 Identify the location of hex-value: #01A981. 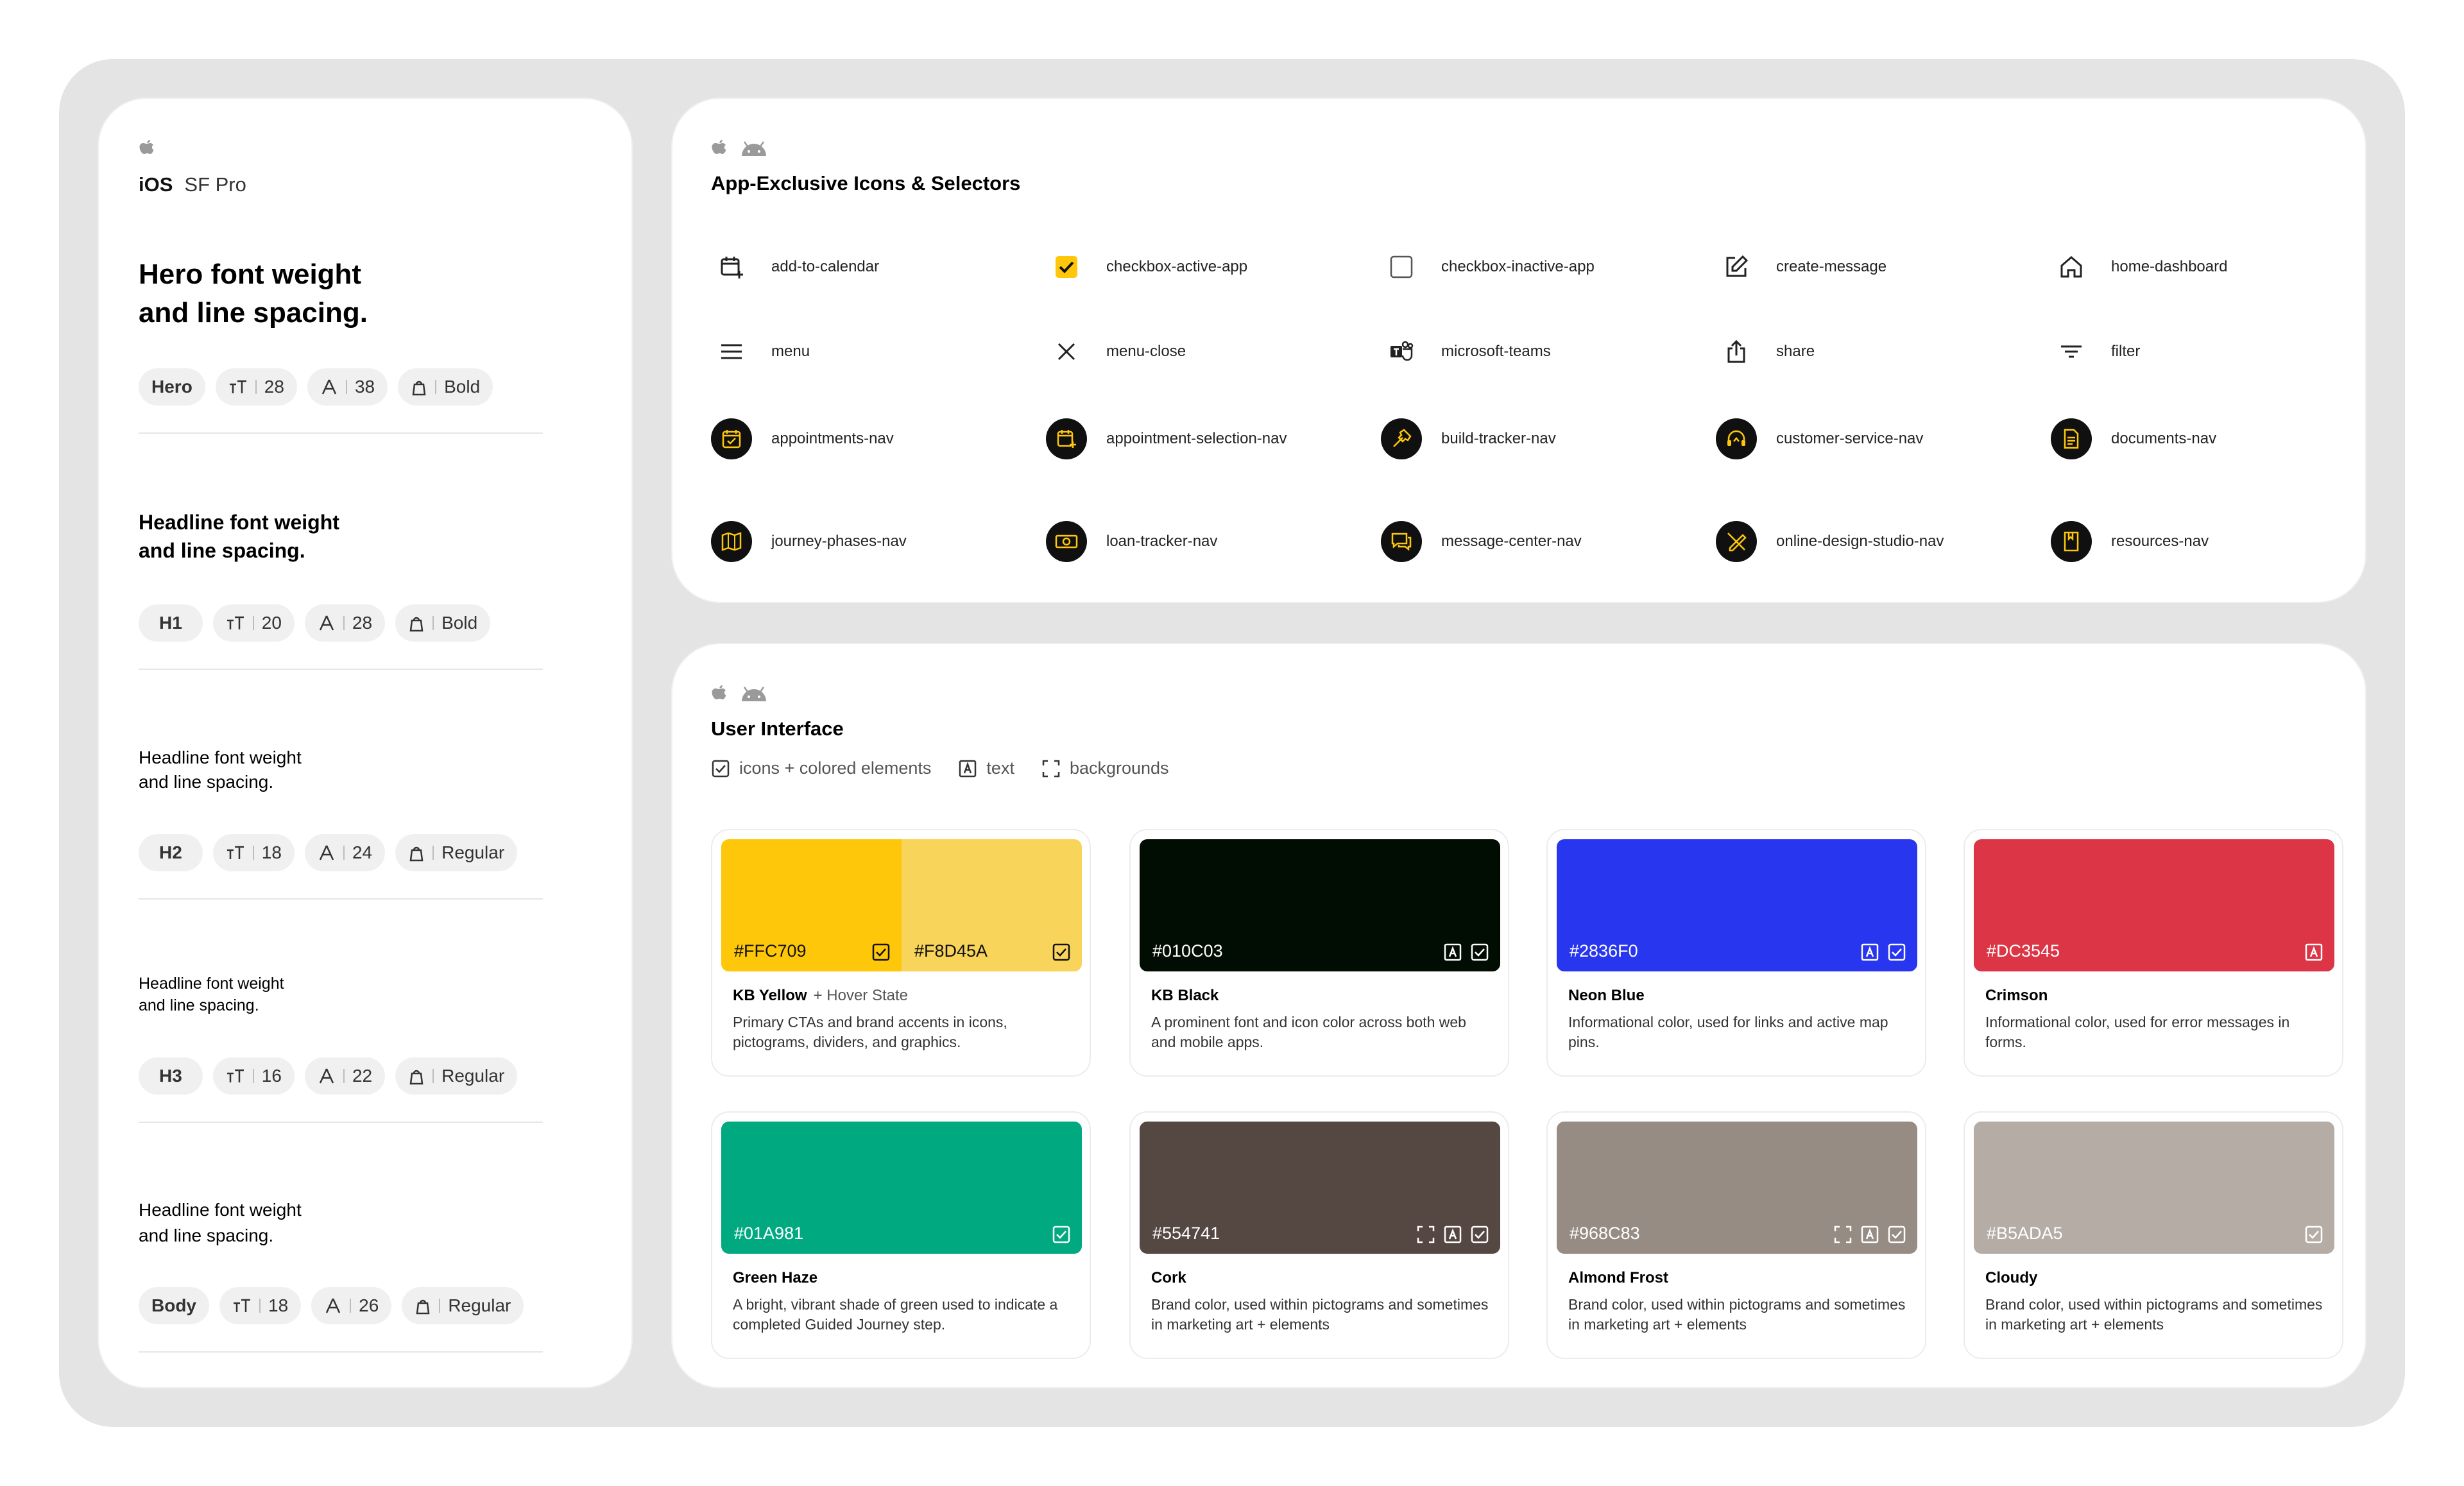
(769, 1233).